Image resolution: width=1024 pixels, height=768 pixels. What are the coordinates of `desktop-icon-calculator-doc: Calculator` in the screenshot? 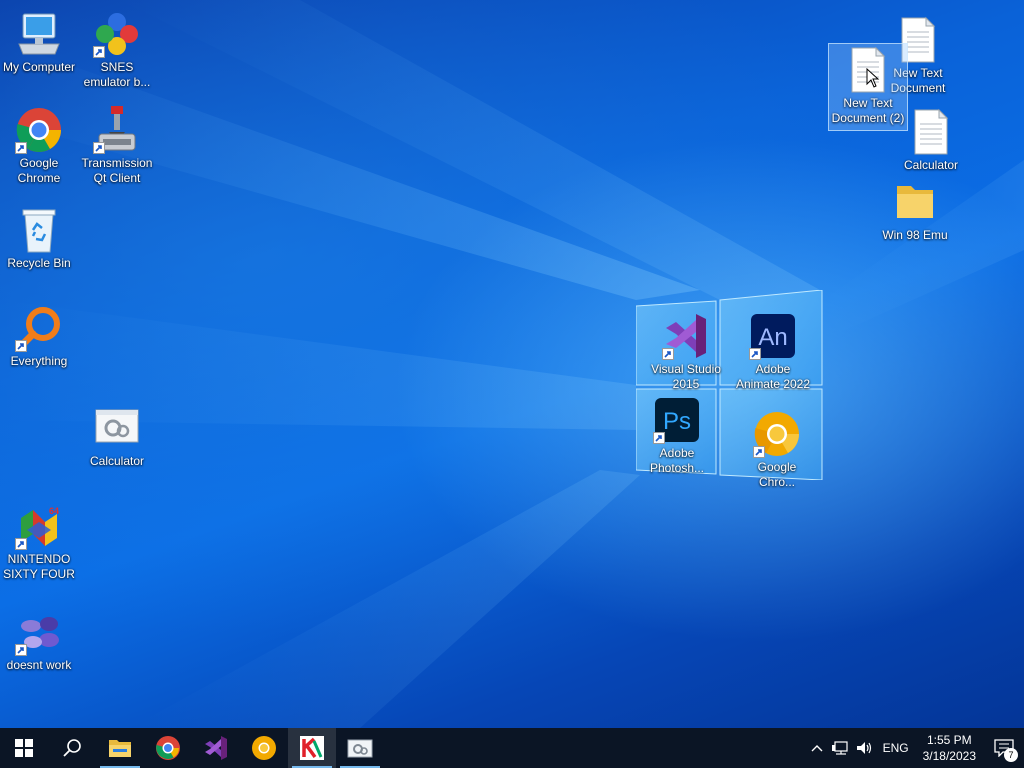 It's located at (931, 140).